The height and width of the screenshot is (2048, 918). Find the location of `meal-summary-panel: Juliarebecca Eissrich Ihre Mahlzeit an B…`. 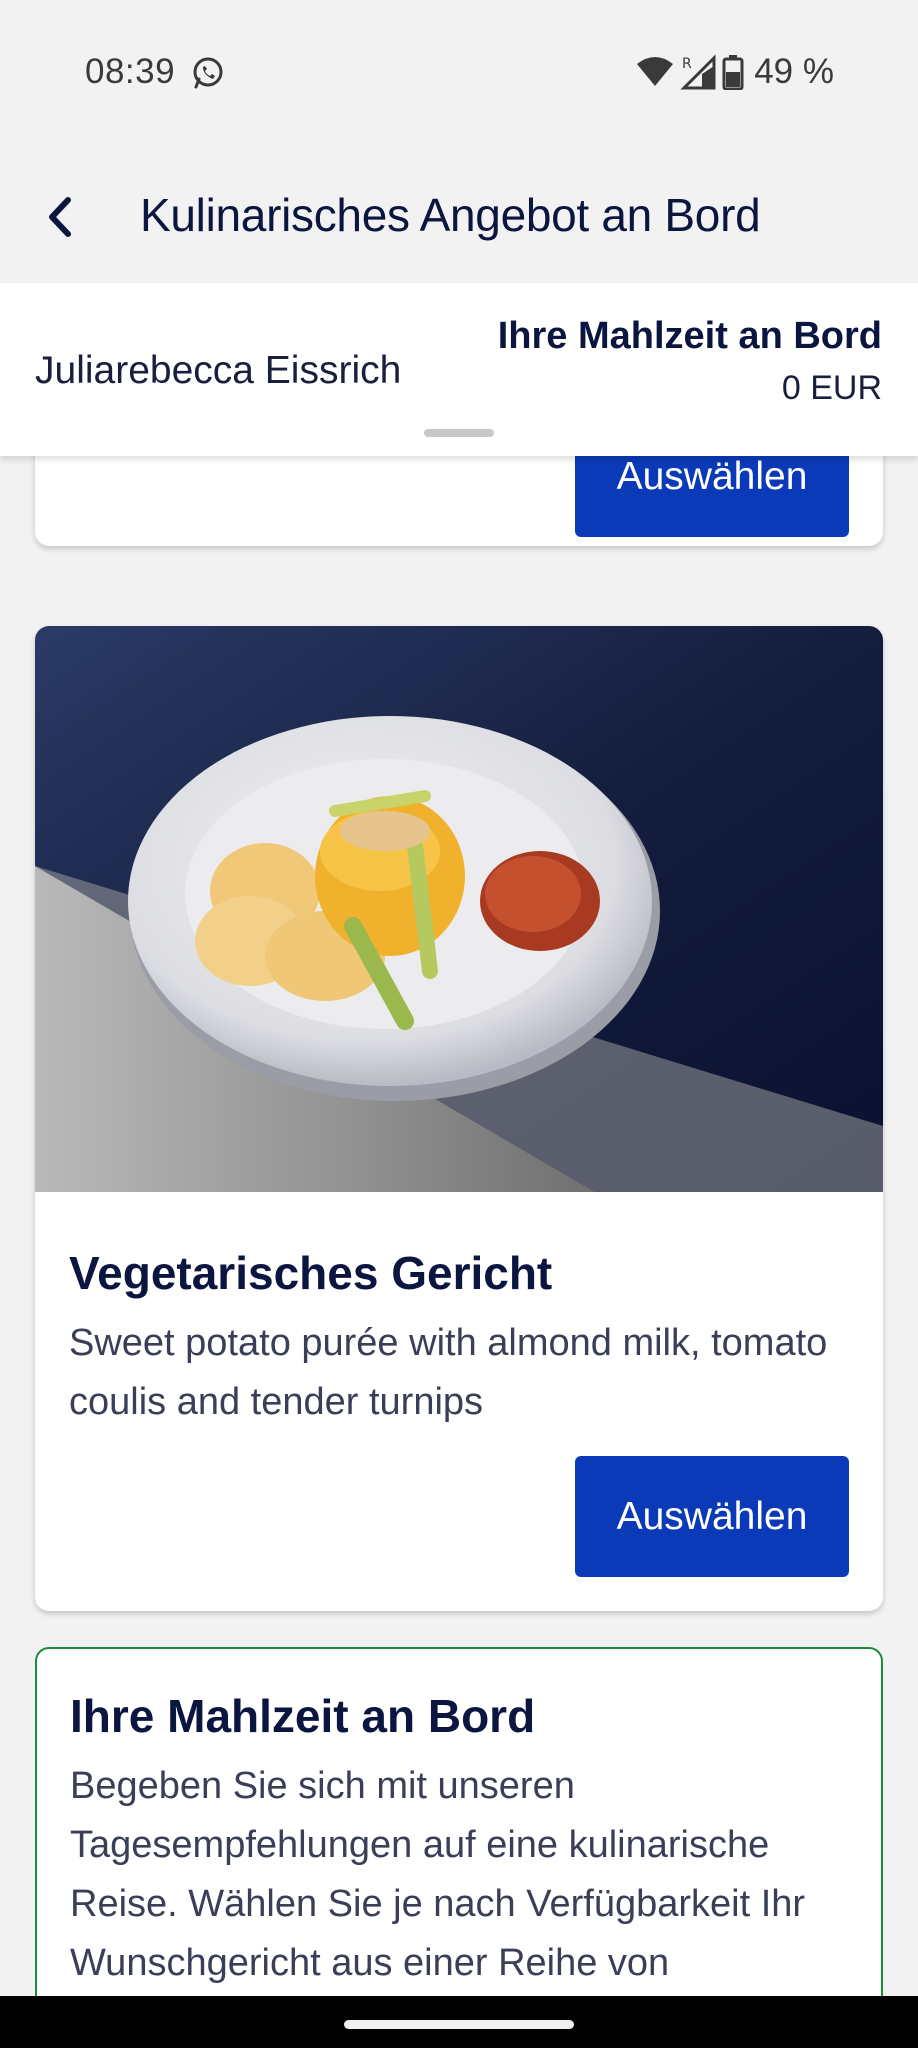

meal-summary-panel: Juliarebecca Eissrich Ihre Mahlzeit an B… is located at coordinates (459, 369).